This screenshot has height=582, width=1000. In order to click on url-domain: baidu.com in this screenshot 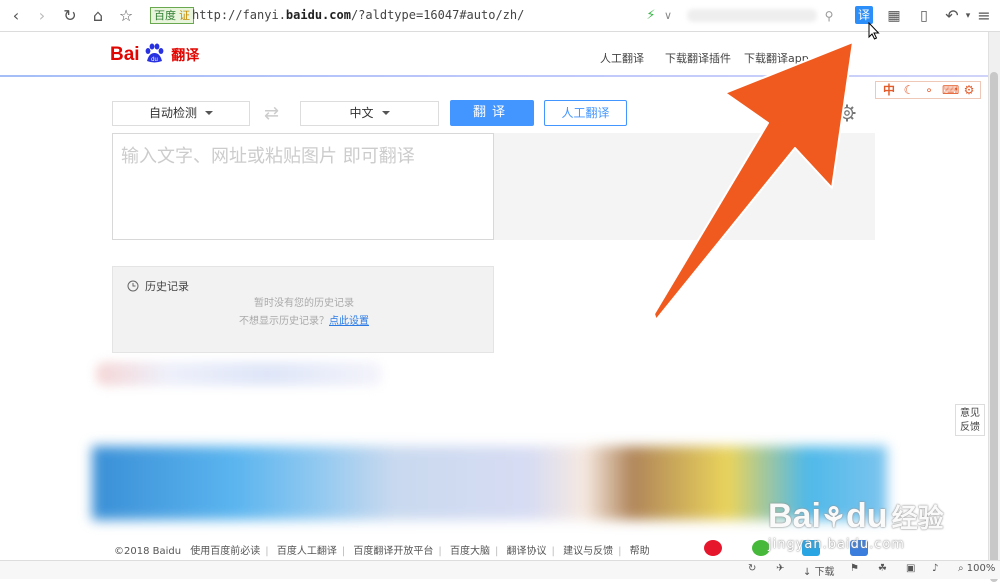, I will do `click(318, 15)`.